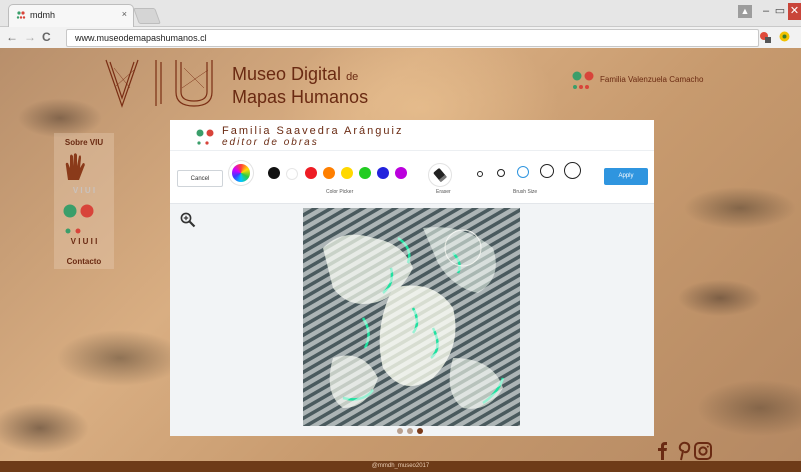  What do you see at coordinates (651, 79) in the screenshot?
I see `family-link: Familia Valenzuela Camacho` at bounding box center [651, 79].